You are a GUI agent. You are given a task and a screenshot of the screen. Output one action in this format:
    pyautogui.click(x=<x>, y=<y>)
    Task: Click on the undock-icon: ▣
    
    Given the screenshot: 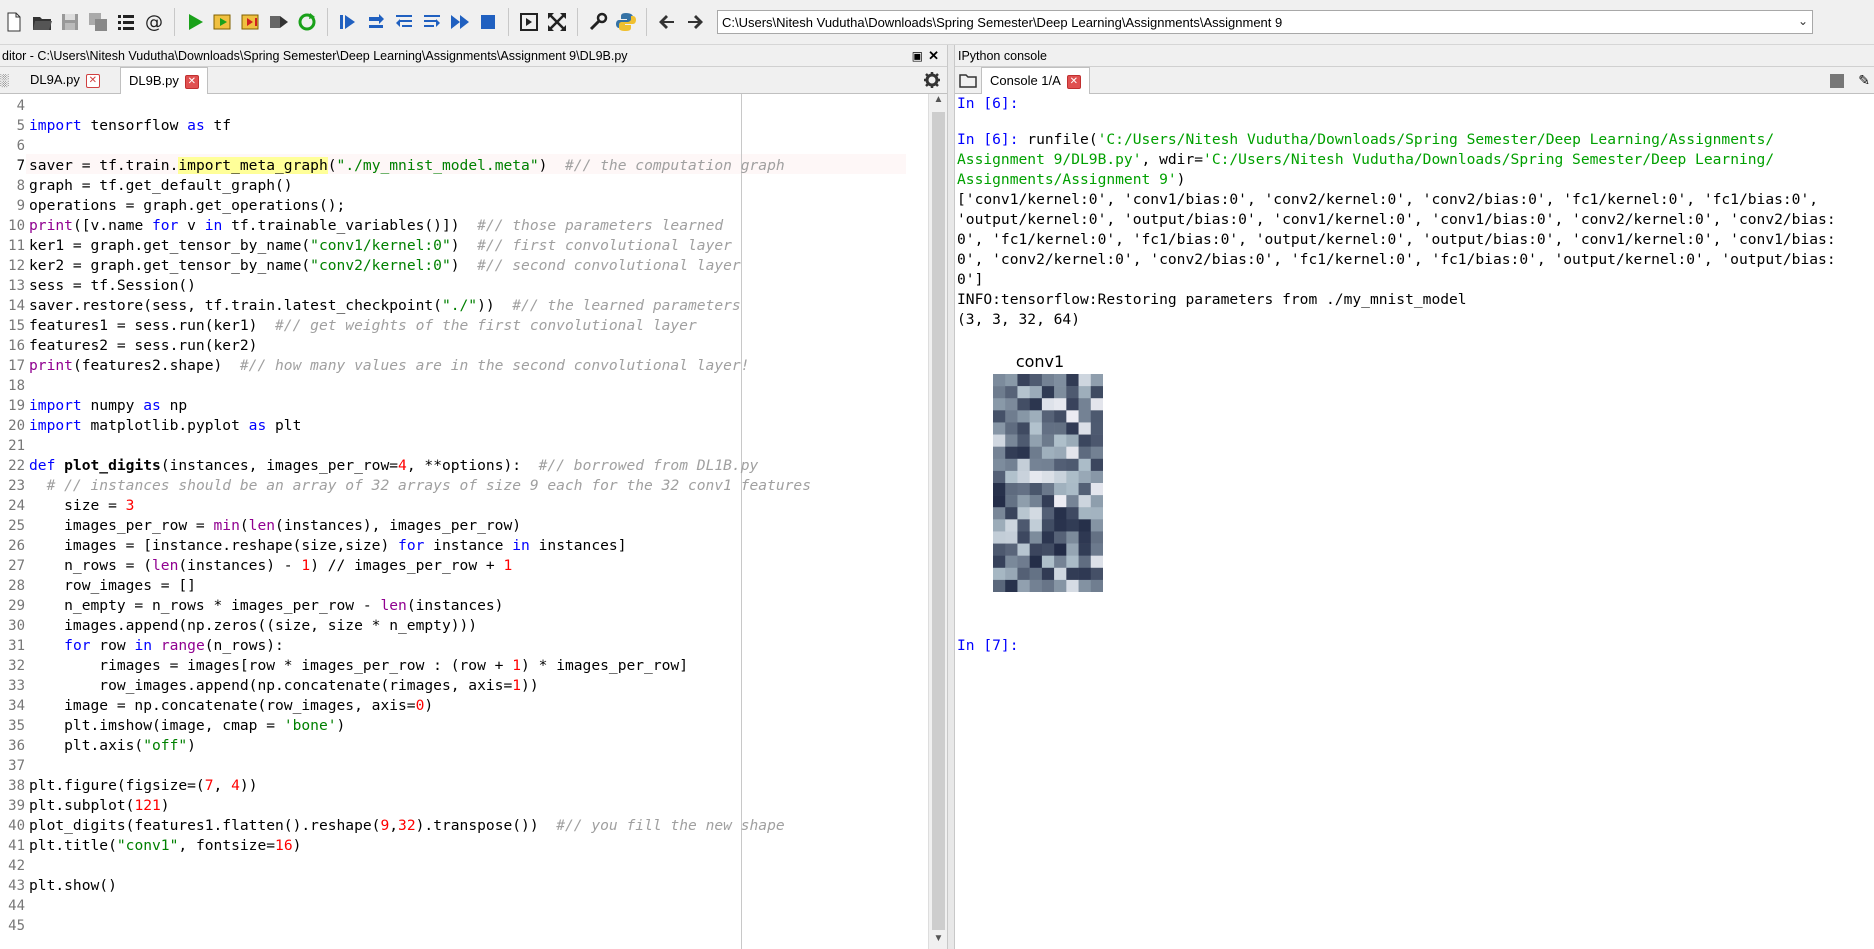 What is the action you would take?
    pyautogui.click(x=917, y=55)
    